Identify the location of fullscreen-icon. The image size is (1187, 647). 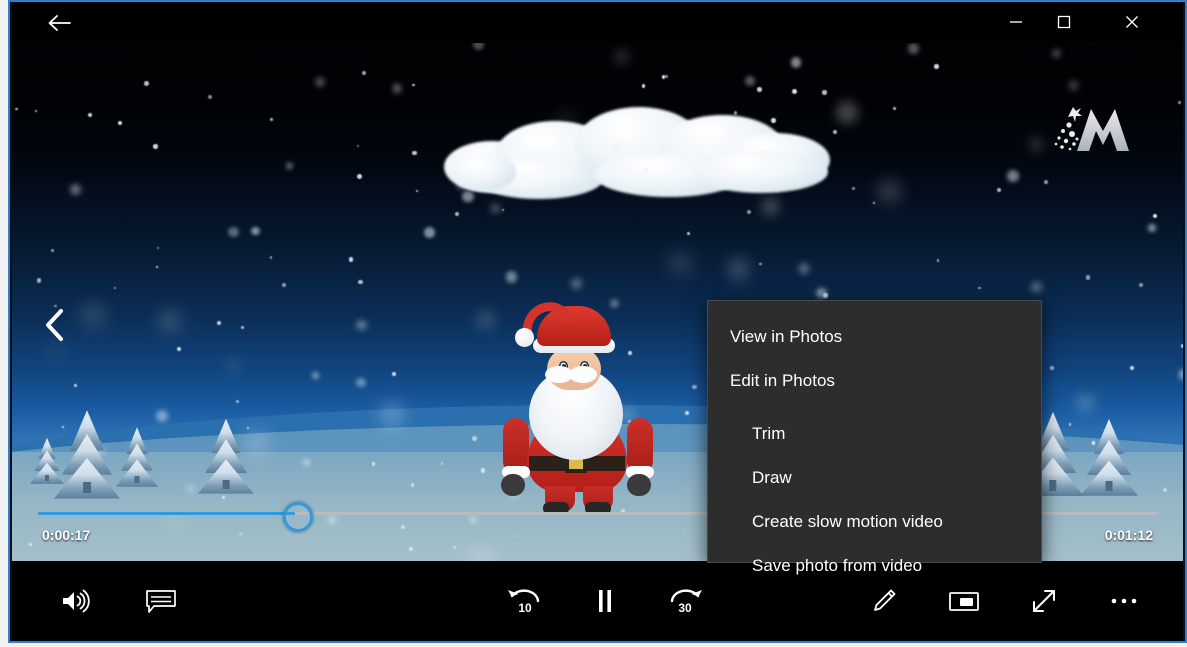
(1044, 601).